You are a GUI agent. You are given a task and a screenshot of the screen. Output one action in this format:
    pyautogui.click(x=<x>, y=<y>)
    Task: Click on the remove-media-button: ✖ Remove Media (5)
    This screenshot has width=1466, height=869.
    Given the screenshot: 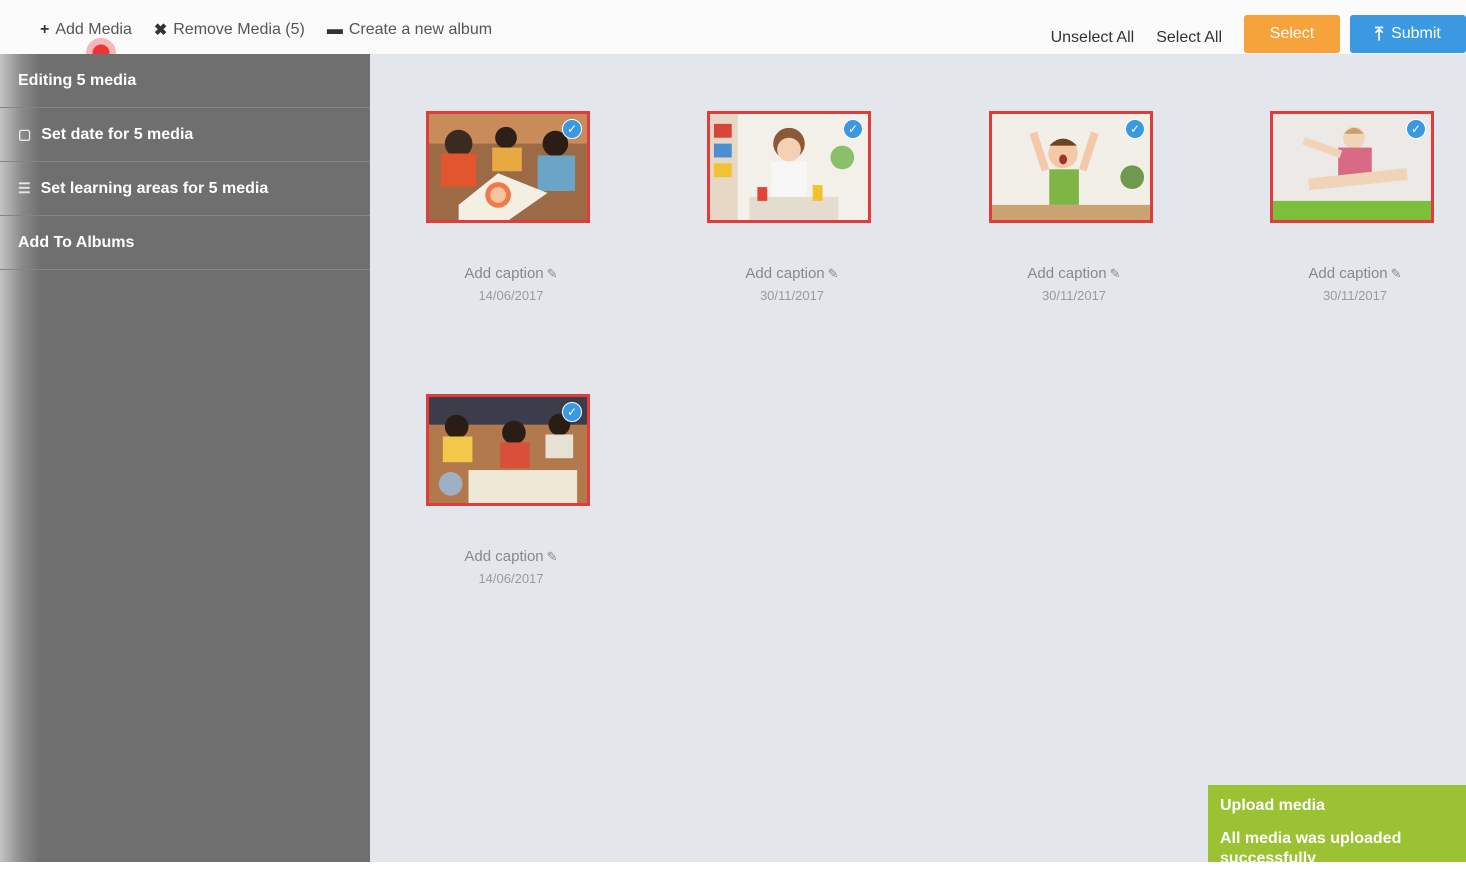 What is the action you would take?
    pyautogui.click(x=229, y=30)
    